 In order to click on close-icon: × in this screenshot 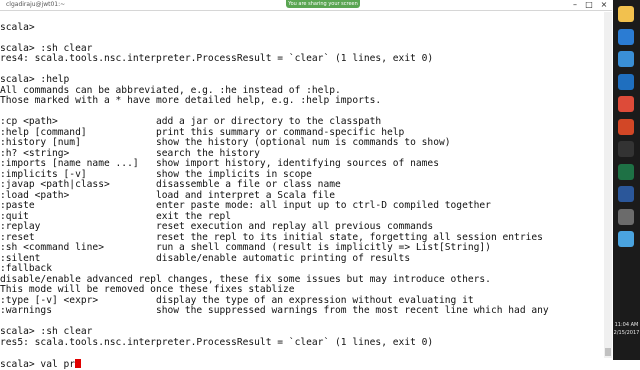, I will do `click(604, 5)`.